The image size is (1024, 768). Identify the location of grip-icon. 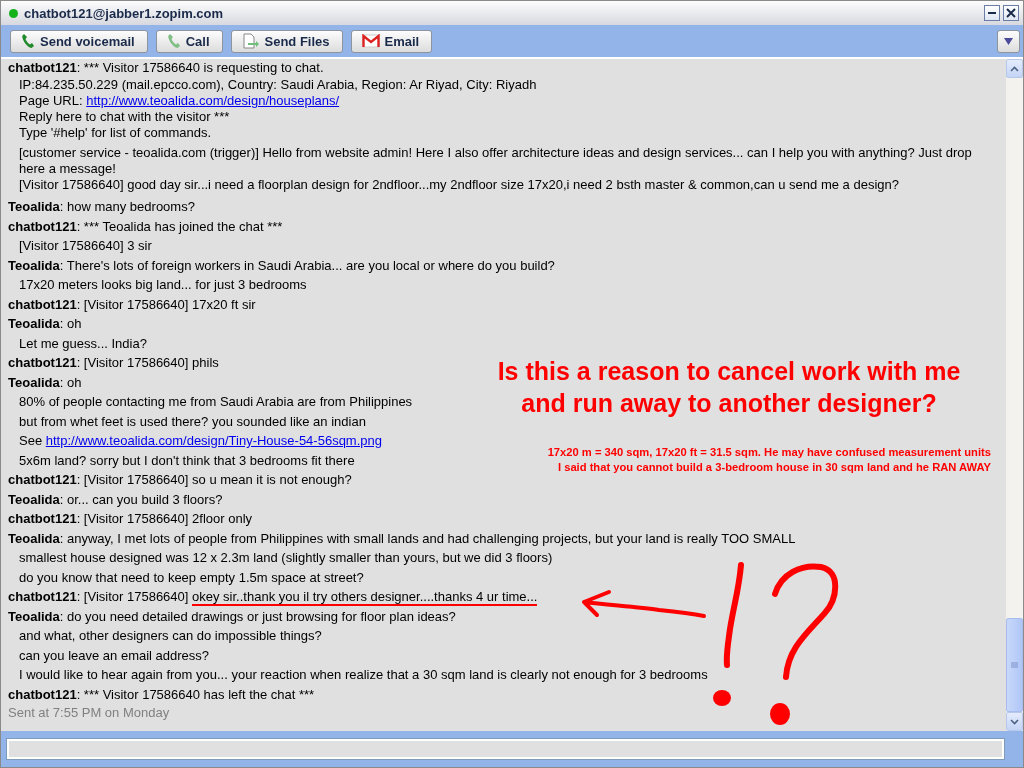
(1014, 665).